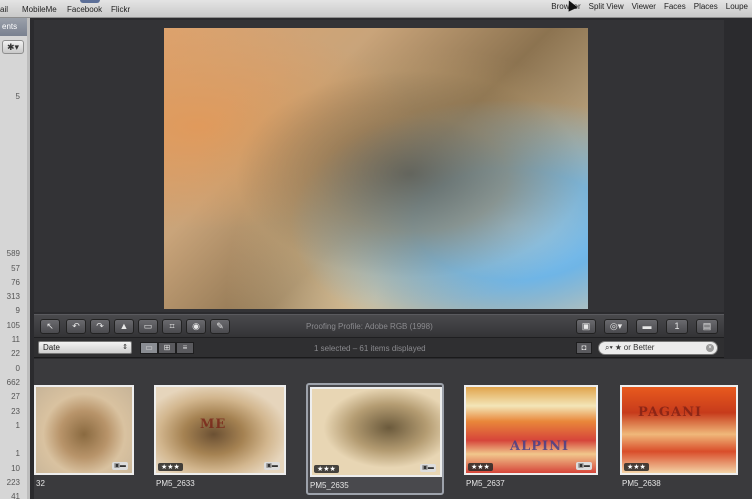  Describe the element at coordinates (148, 326) in the screenshot. I see `straighten-tool-icon: ▭` at that location.